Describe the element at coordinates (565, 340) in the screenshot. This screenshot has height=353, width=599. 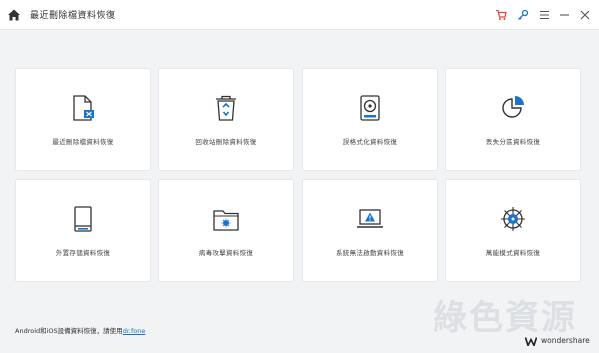
I see `brand-name: wondershare` at that location.